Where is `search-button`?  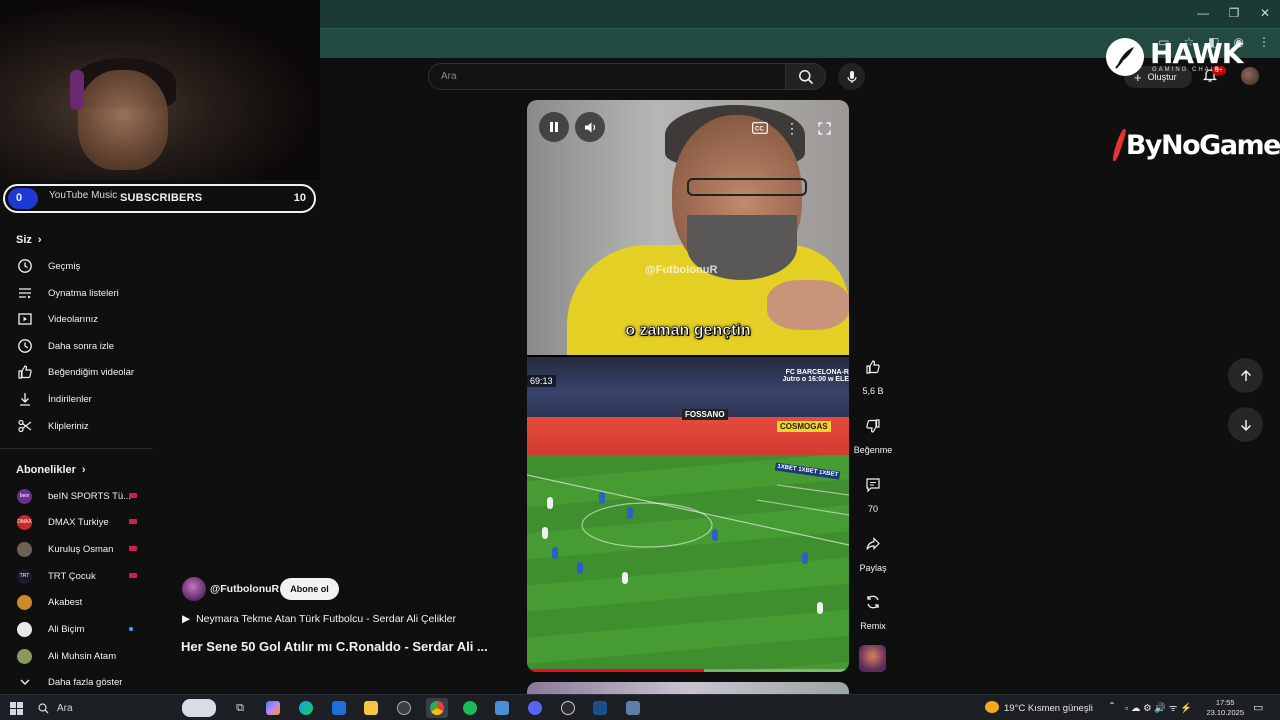
search-button is located at coordinates (806, 76).